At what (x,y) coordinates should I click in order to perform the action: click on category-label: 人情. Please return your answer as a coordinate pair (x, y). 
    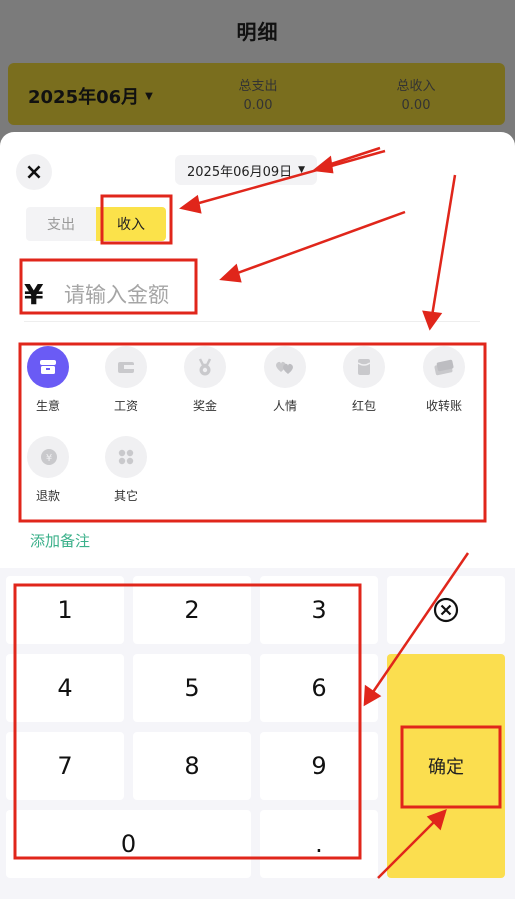
    Looking at the image, I should click on (284, 406).